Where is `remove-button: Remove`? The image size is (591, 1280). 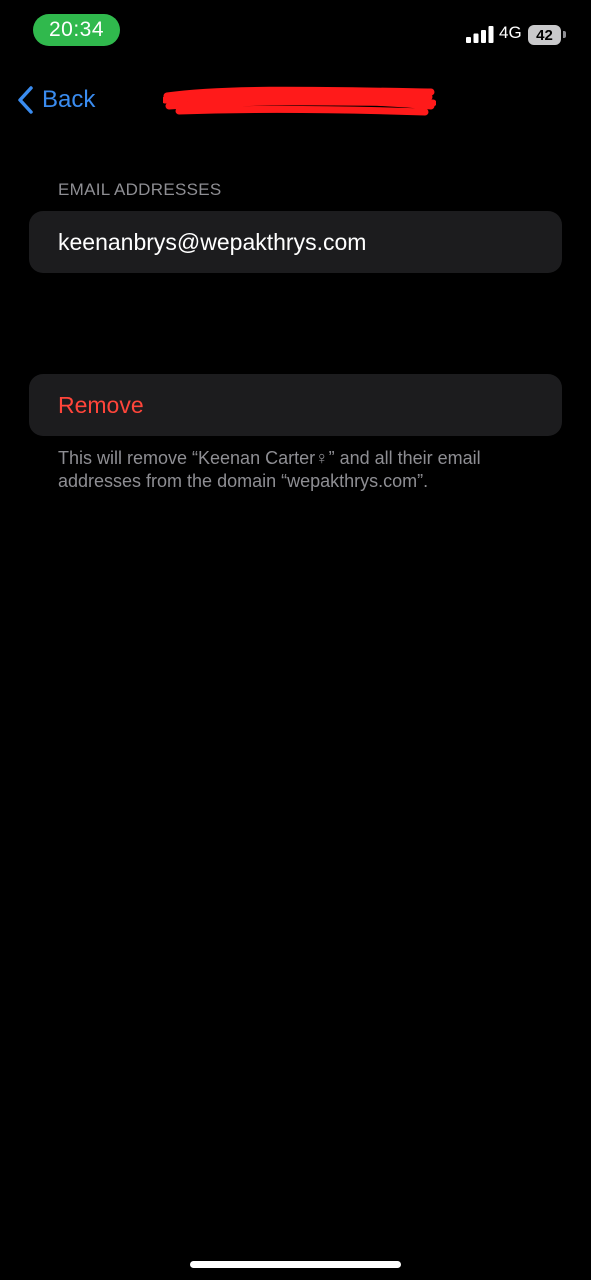
remove-button: Remove is located at coordinates (295, 405).